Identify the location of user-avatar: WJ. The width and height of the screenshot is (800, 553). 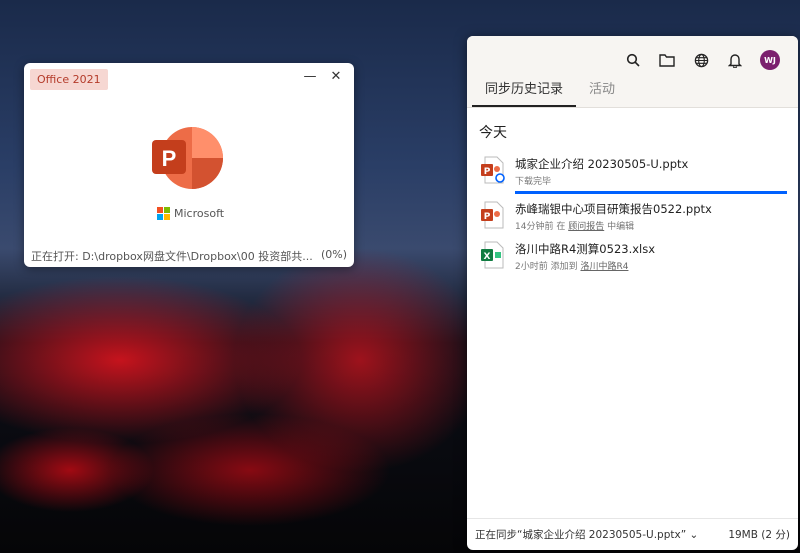
(770, 60).